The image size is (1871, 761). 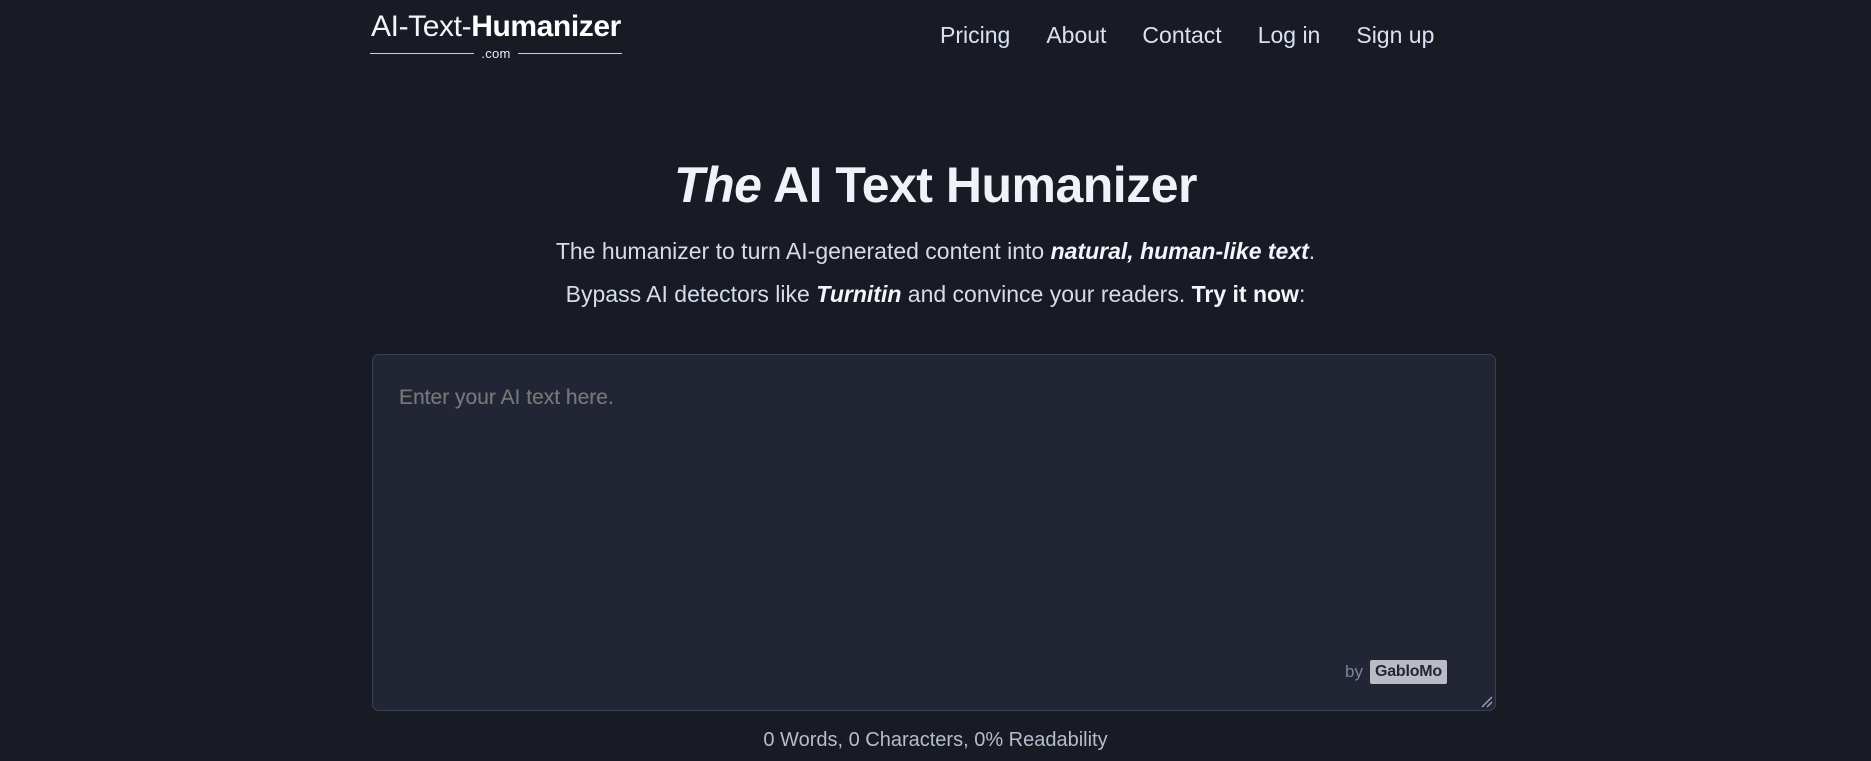 I want to click on main-navigation: Pricing About Contact Log in Sign up, so click(x=1187, y=35).